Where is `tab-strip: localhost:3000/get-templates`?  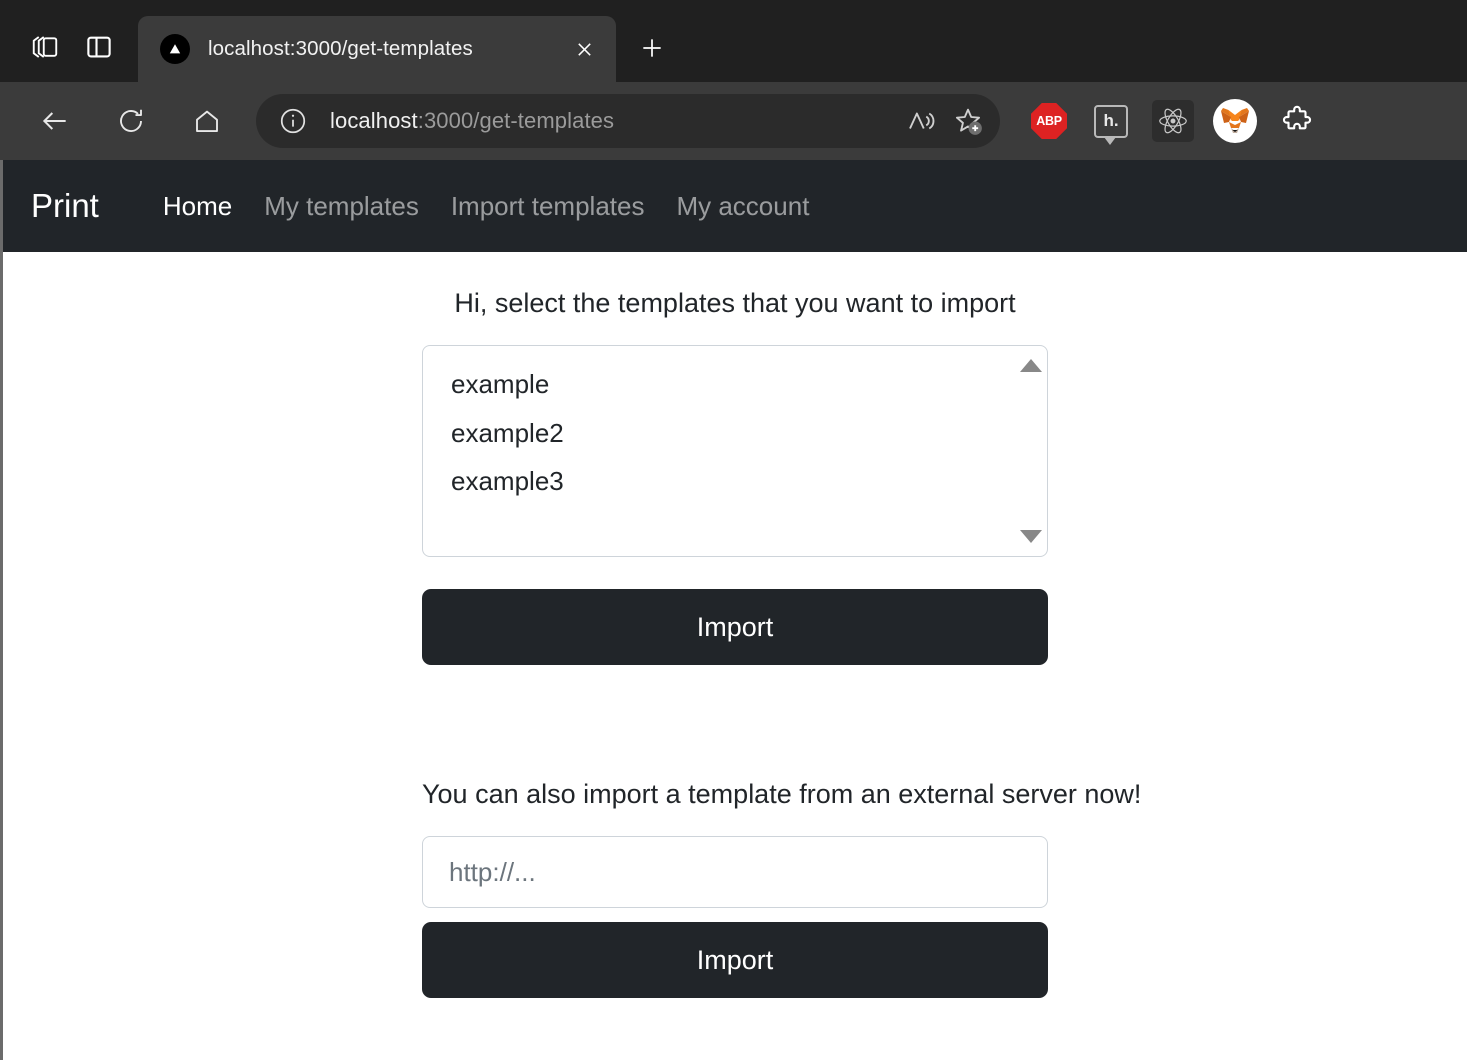
tab-strip: localhost:3000/get-templates is located at coordinates (733, 41).